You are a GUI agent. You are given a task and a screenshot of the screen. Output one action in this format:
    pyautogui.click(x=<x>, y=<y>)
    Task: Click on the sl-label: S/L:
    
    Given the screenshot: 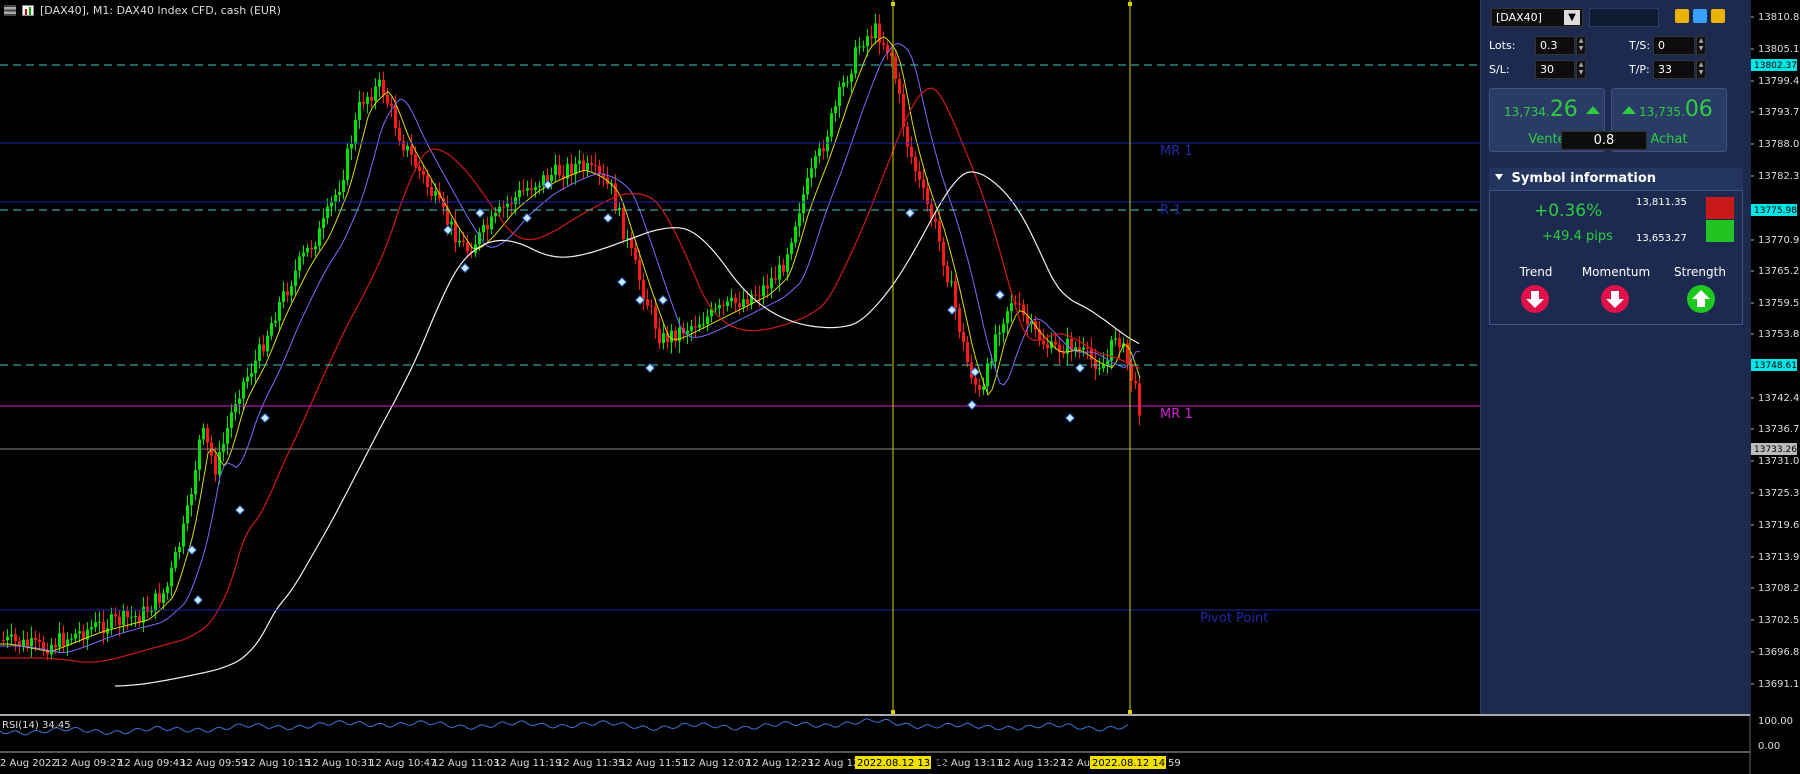 What is the action you would take?
    pyautogui.click(x=1499, y=69)
    